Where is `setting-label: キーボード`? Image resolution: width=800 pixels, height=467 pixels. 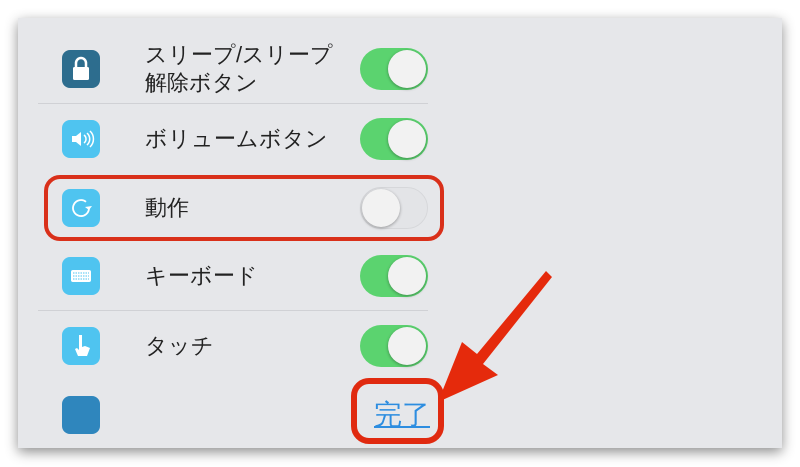
setting-label: キーボード is located at coordinates (202, 276).